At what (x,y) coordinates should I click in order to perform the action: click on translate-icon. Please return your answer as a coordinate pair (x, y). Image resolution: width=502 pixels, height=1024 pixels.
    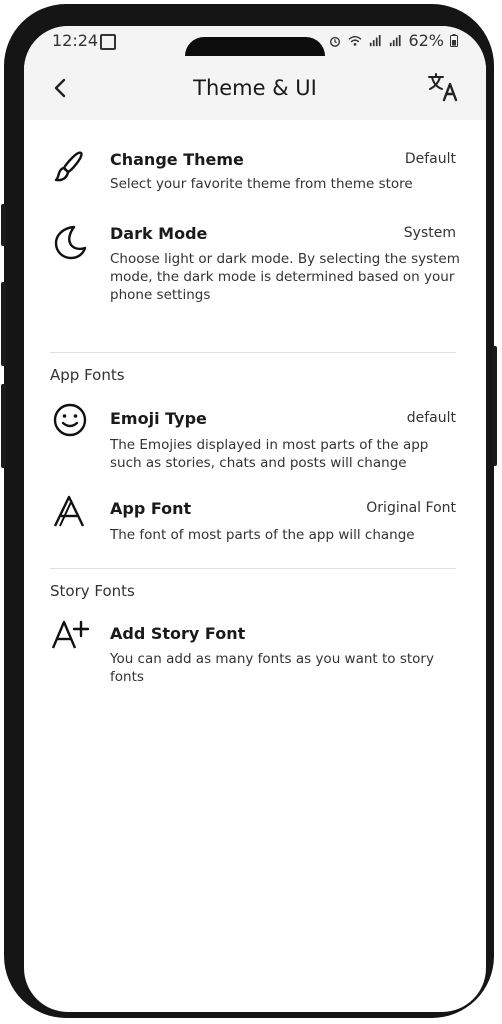
    Looking at the image, I should click on (443, 87).